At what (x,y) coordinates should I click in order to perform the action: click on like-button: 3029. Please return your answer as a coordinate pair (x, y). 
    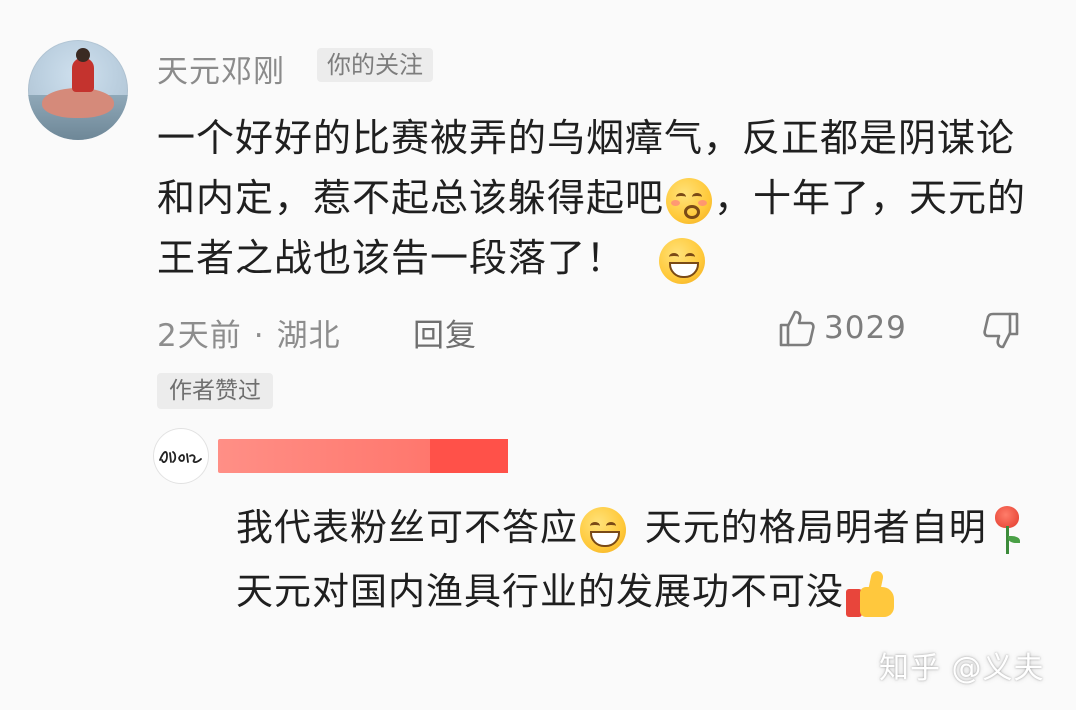
    Looking at the image, I should click on (842, 328).